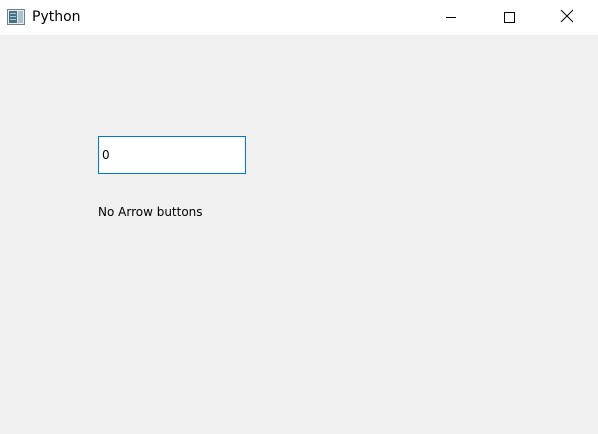 The image size is (598, 434). What do you see at coordinates (150, 212) in the screenshot?
I see `no-arrow-buttons-label: No Arrow buttons` at bounding box center [150, 212].